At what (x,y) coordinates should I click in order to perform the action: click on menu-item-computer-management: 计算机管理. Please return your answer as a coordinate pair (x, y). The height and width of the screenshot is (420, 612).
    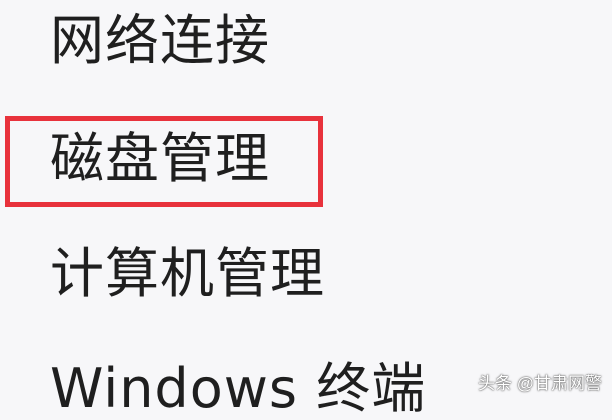
    Looking at the image, I should click on (187, 274).